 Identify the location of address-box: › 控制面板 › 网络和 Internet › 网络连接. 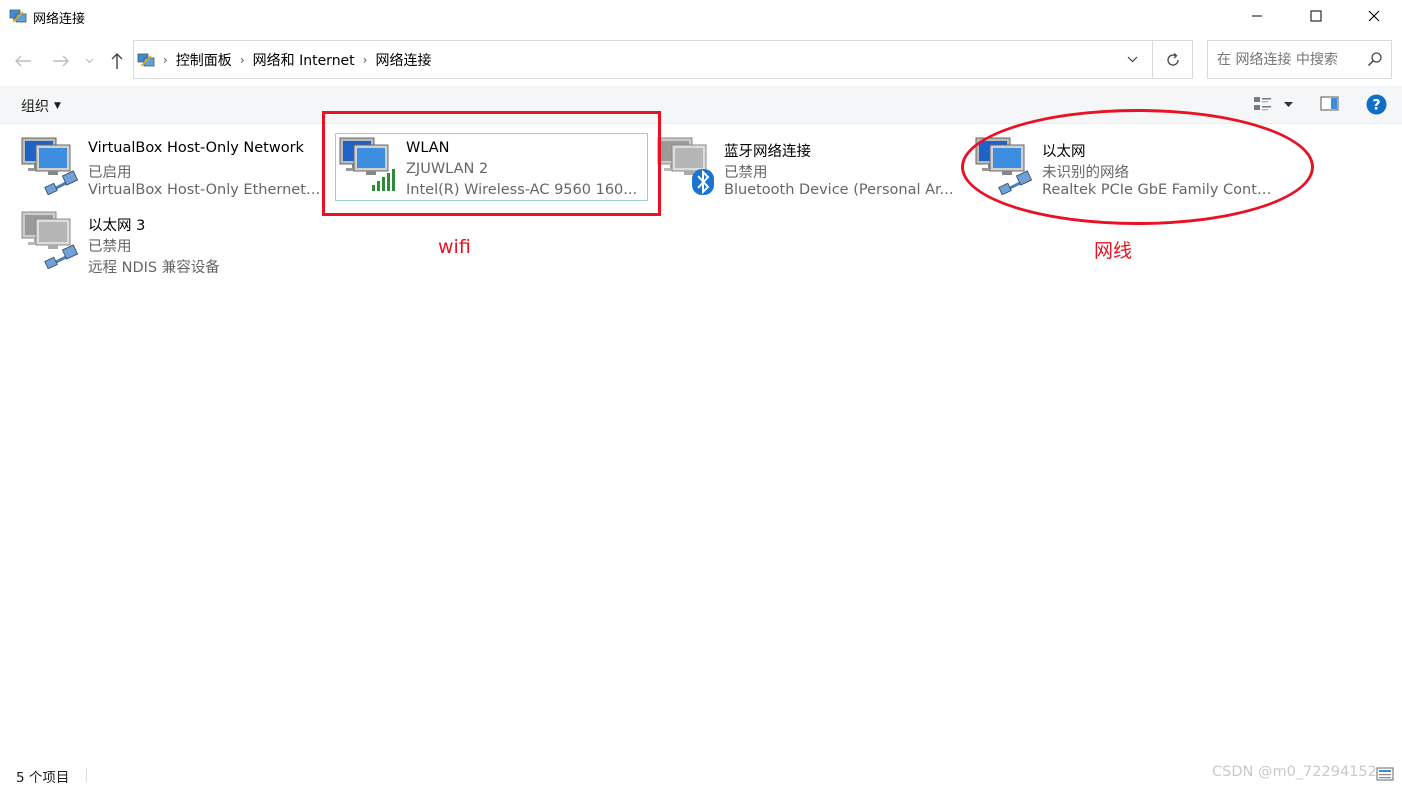
(643, 59).